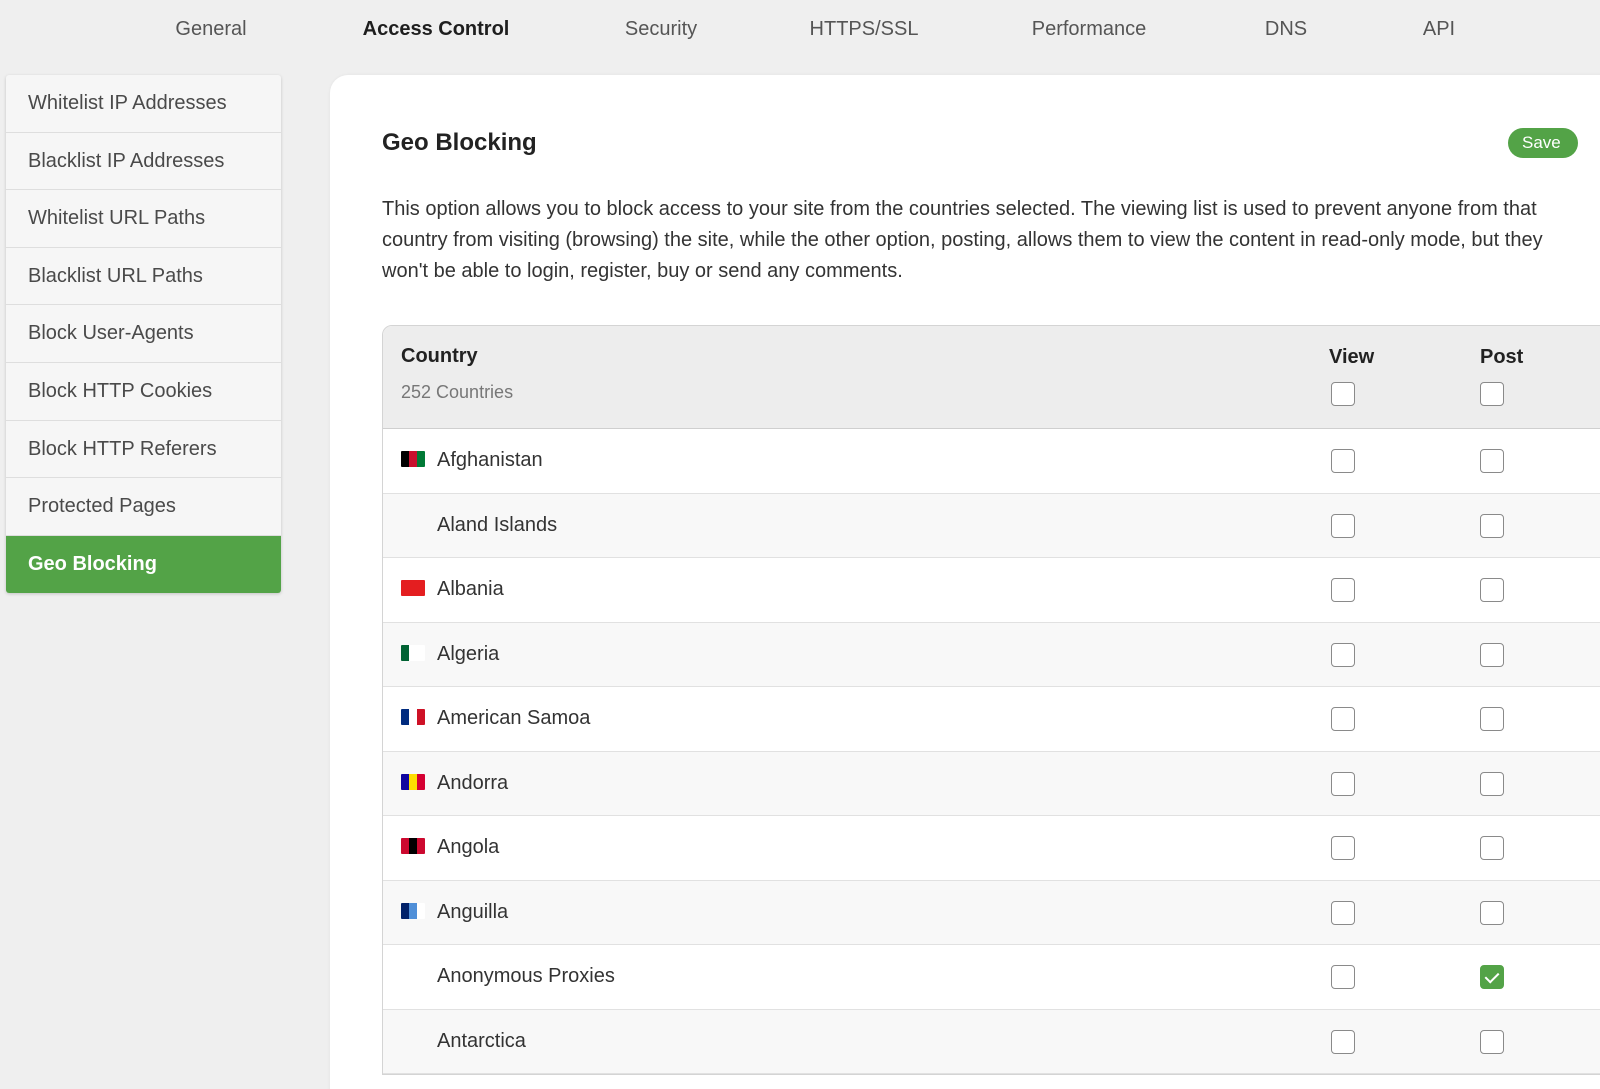  Describe the element at coordinates (468, 847) in the screenshot. I see `country-name: Angola` at that location.